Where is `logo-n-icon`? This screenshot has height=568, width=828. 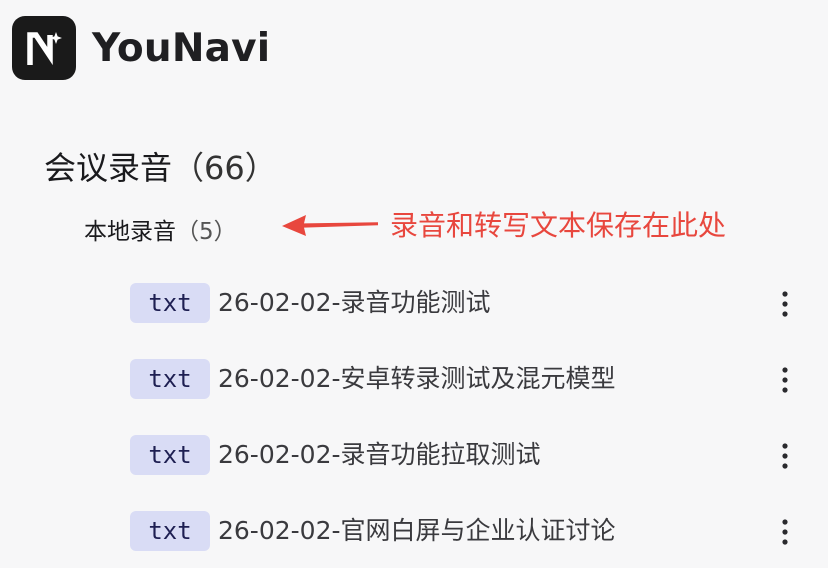 logo-n-icon is located at coordinates (44, 49).